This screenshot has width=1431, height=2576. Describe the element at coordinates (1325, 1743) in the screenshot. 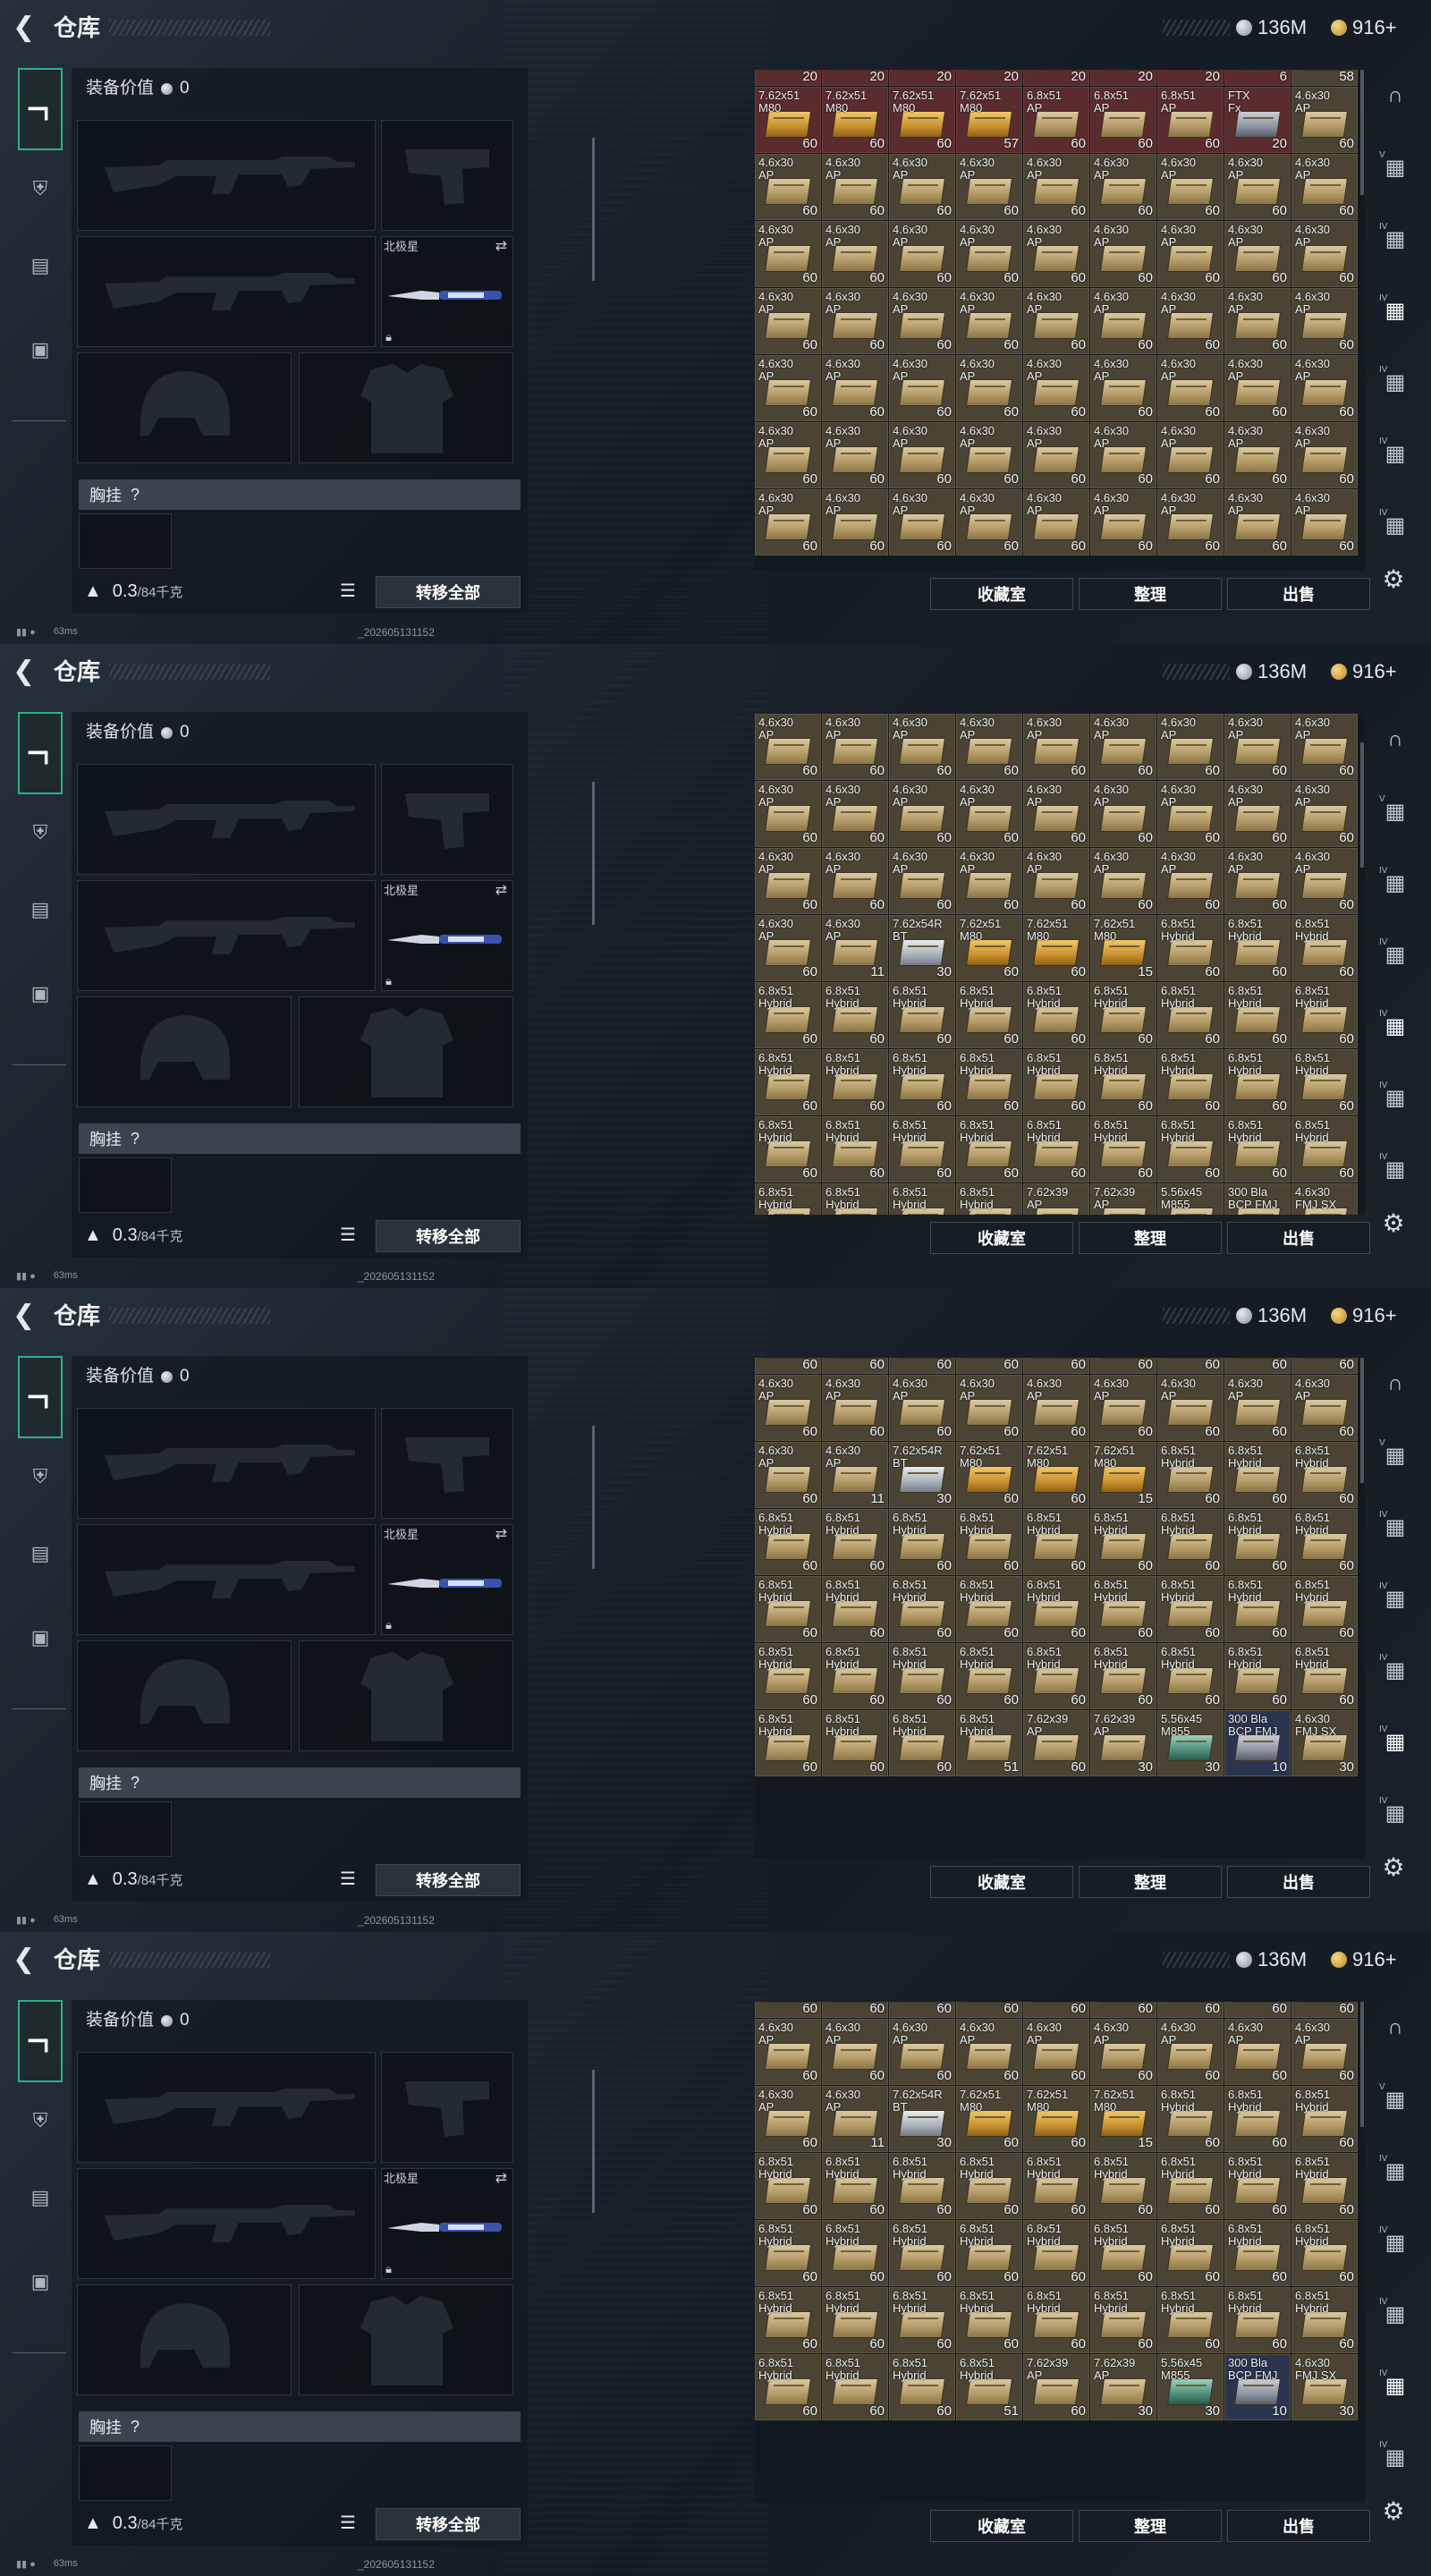

I see `stash-item: 4.6x30 FMJ SX 30` at that location.